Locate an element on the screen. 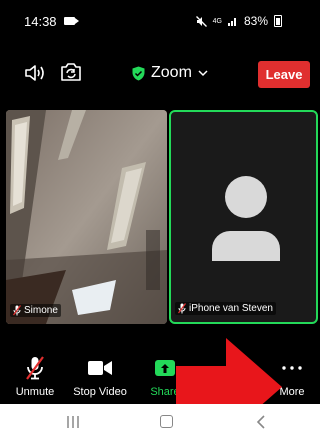 The width and height of the screenshot is (320, 436). mute-icon is located at coordinates (201, 21).